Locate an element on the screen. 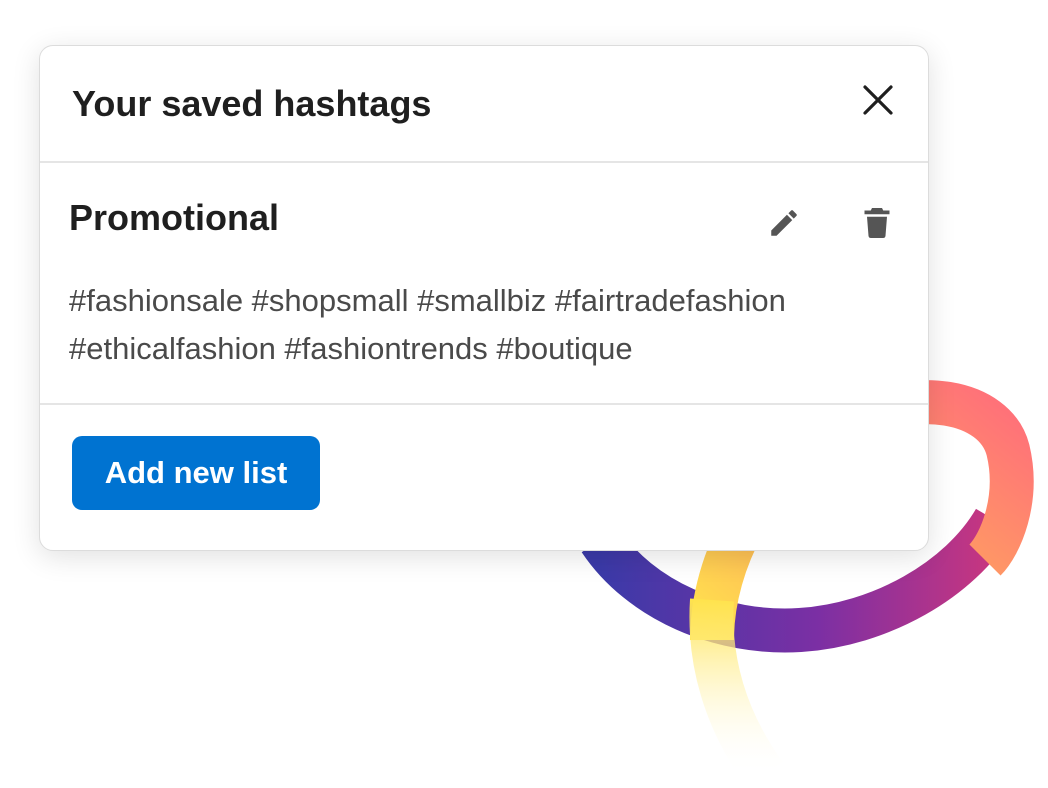  close-icon is located at coordinates (878, 100).